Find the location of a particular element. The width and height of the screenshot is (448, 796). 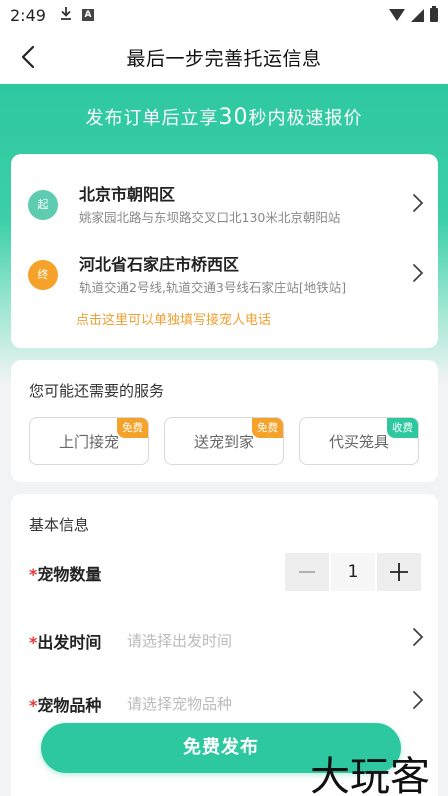

departure-time-label: *出发时间 is located at coordinates (65, 641).